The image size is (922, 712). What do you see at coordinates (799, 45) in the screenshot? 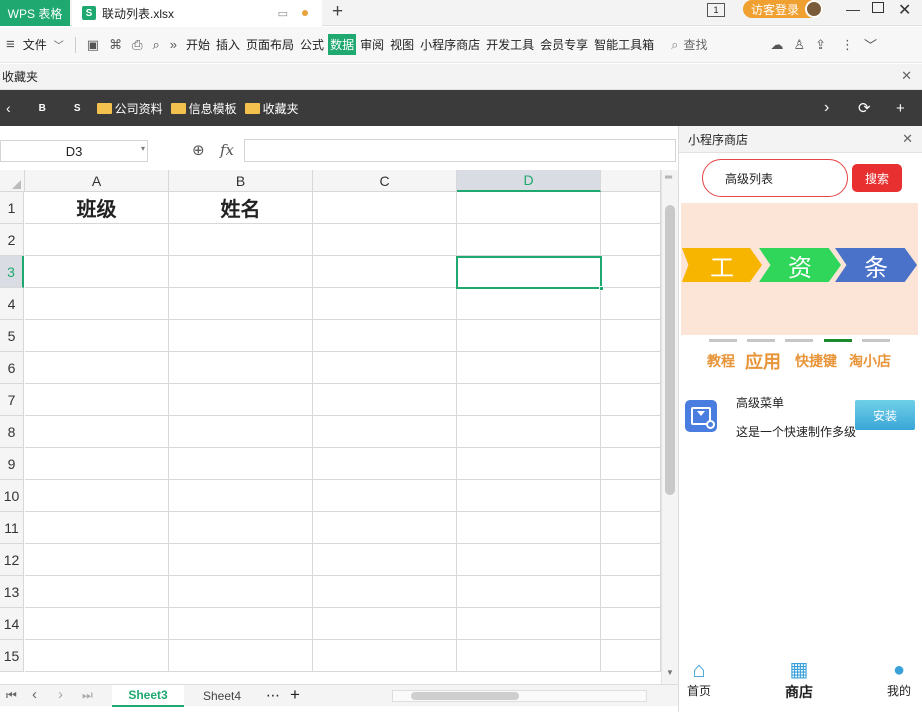
I see `share-user-icon: ♙` at bounding box center [799, 45].